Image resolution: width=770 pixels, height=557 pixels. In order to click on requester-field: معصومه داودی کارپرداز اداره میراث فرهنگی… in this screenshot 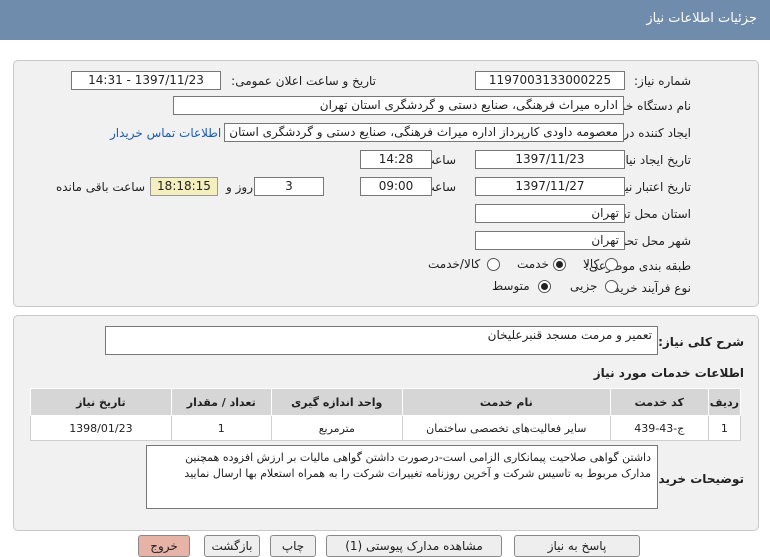, I will do `click(424, 132)`.